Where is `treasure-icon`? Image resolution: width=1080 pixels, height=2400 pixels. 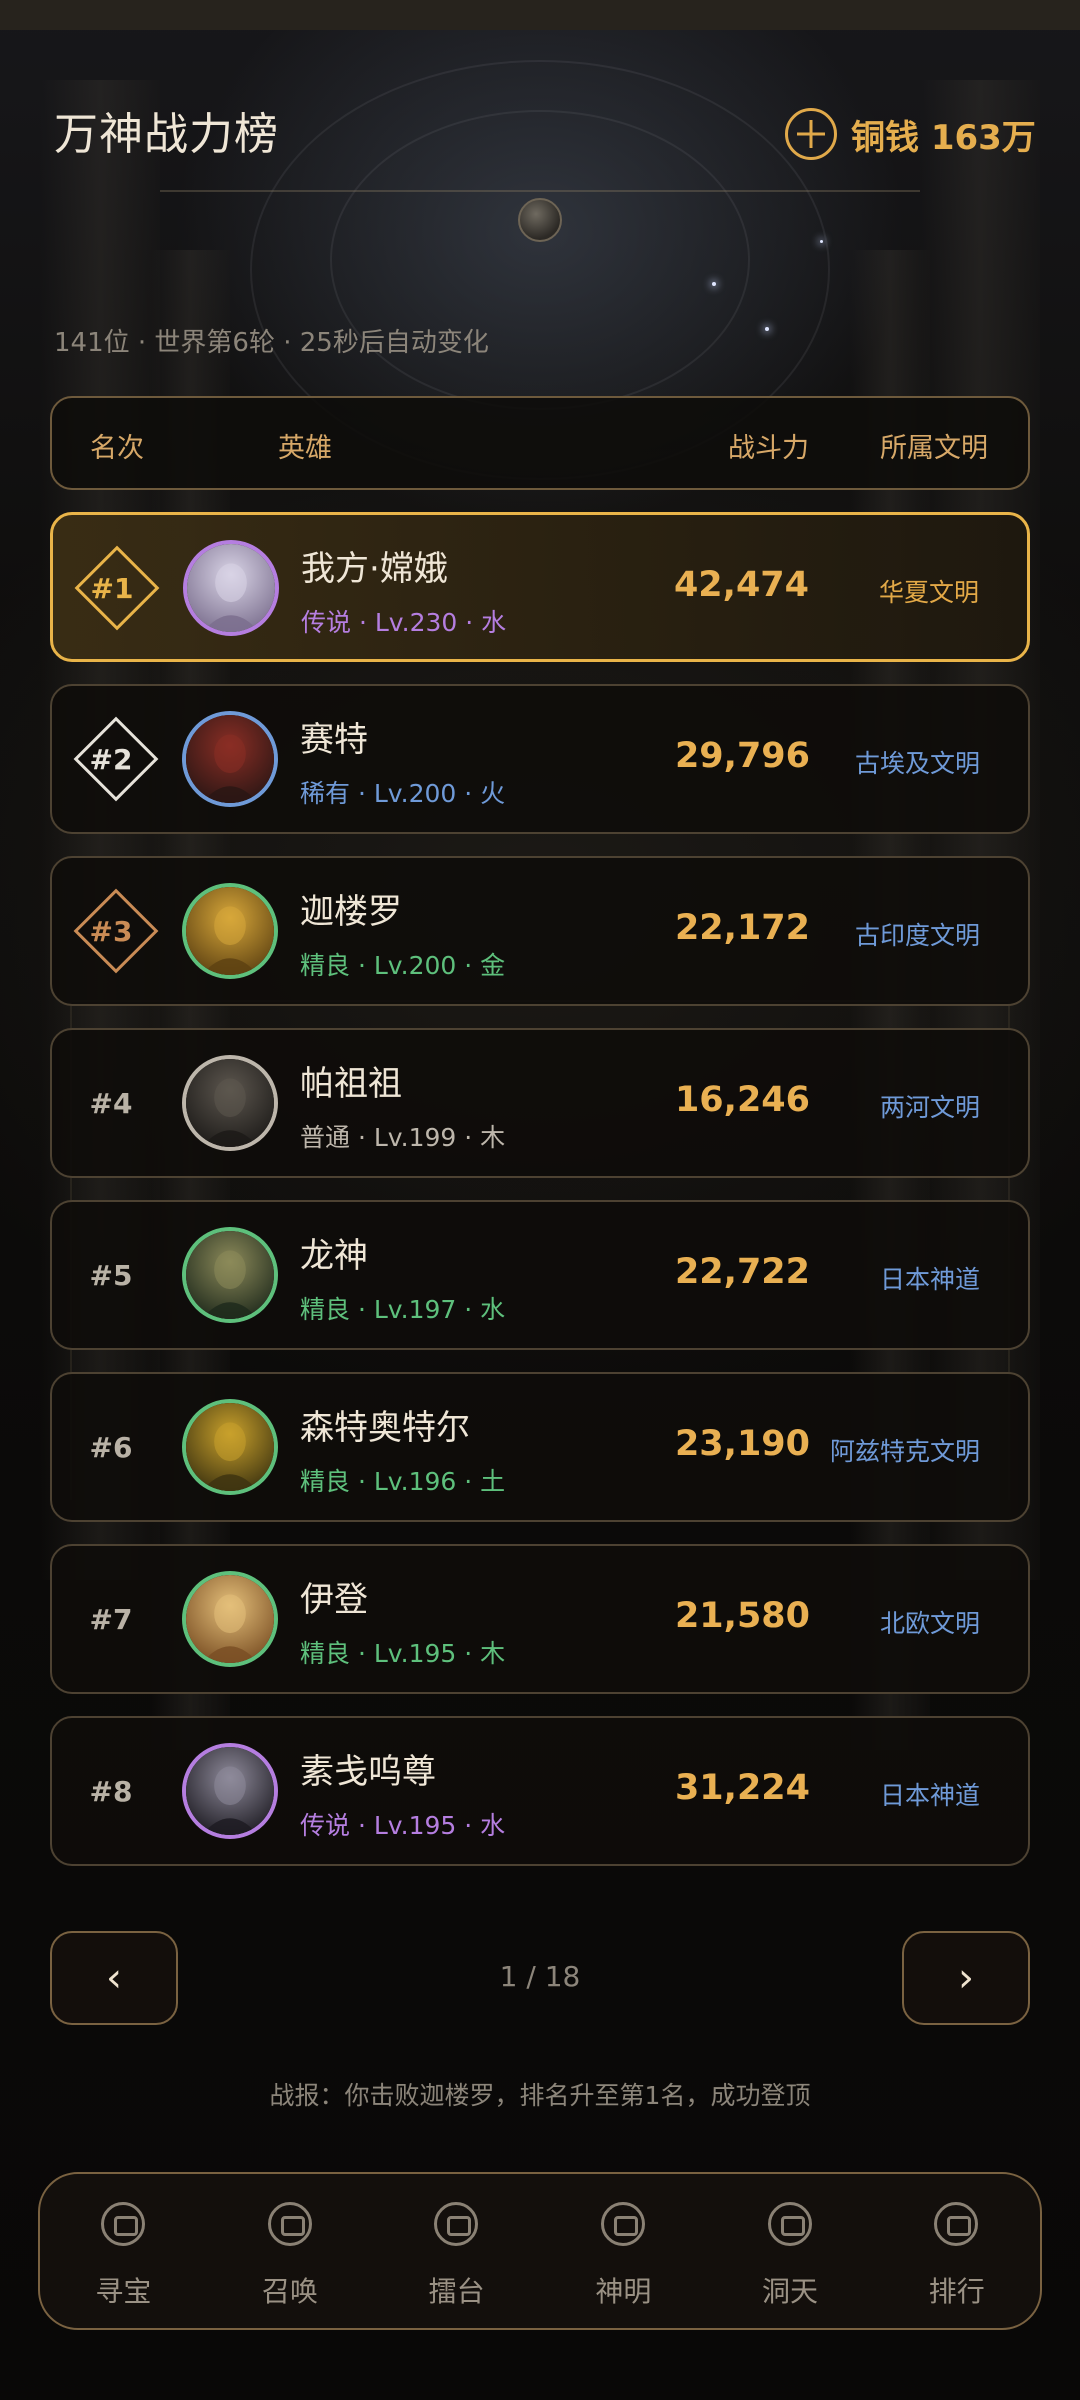 treasure-icon is located at coordinates (123, 2224).